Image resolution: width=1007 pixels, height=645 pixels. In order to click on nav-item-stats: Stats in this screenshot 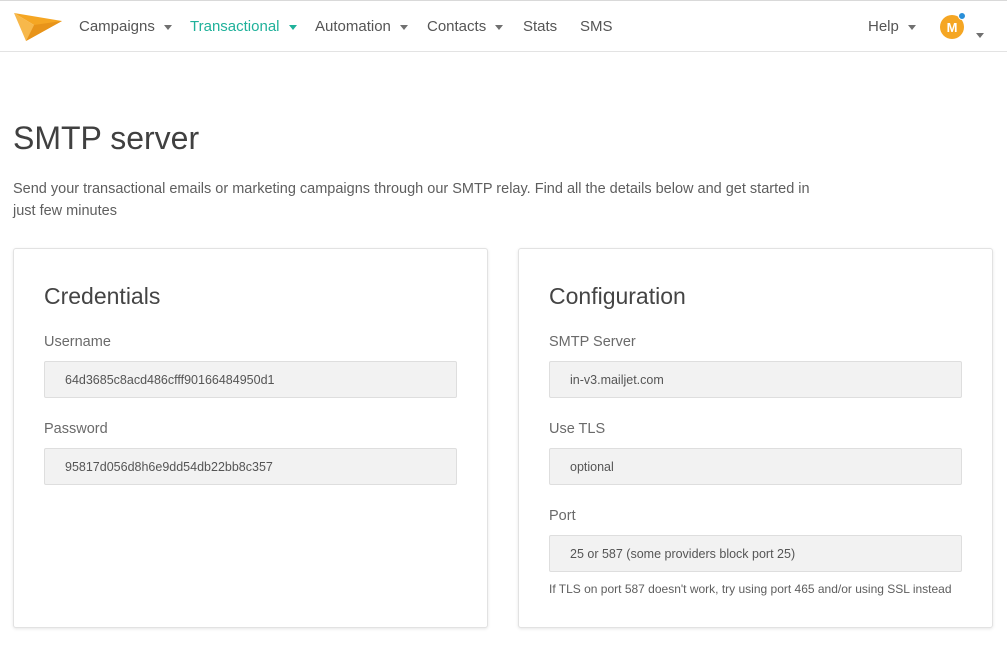, I will do `click(540, 26)`.